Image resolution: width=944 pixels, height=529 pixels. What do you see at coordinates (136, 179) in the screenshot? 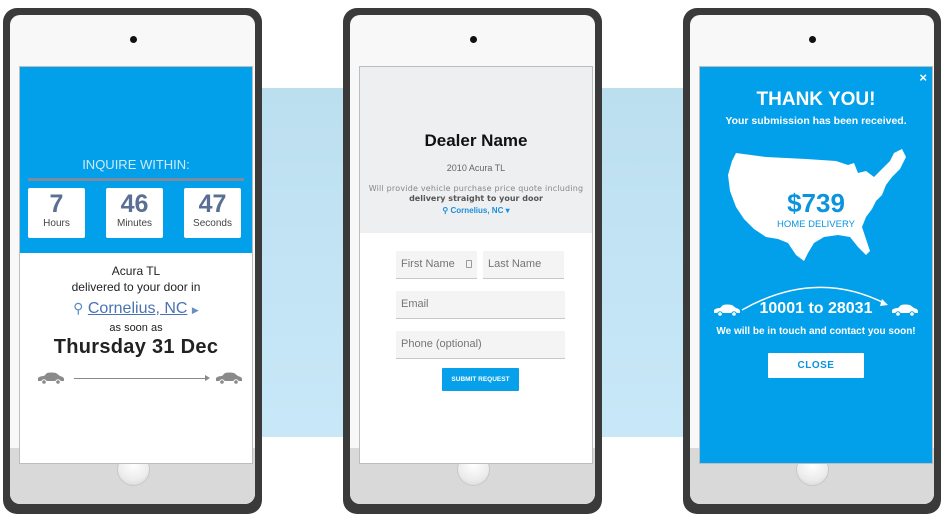
I see `divider` at bounding box center [136, 179].